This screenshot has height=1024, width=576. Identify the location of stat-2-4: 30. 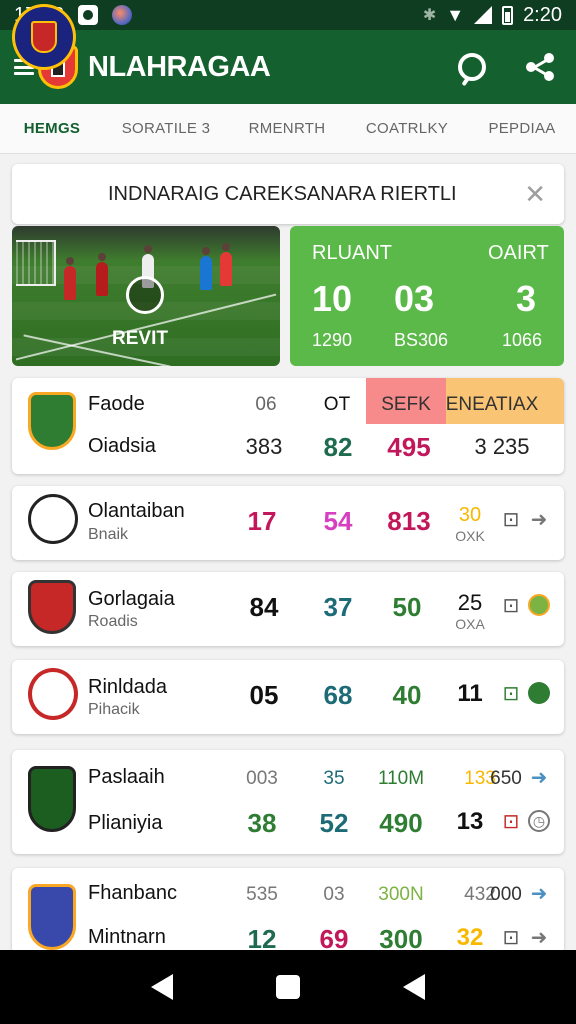
(470, 515).